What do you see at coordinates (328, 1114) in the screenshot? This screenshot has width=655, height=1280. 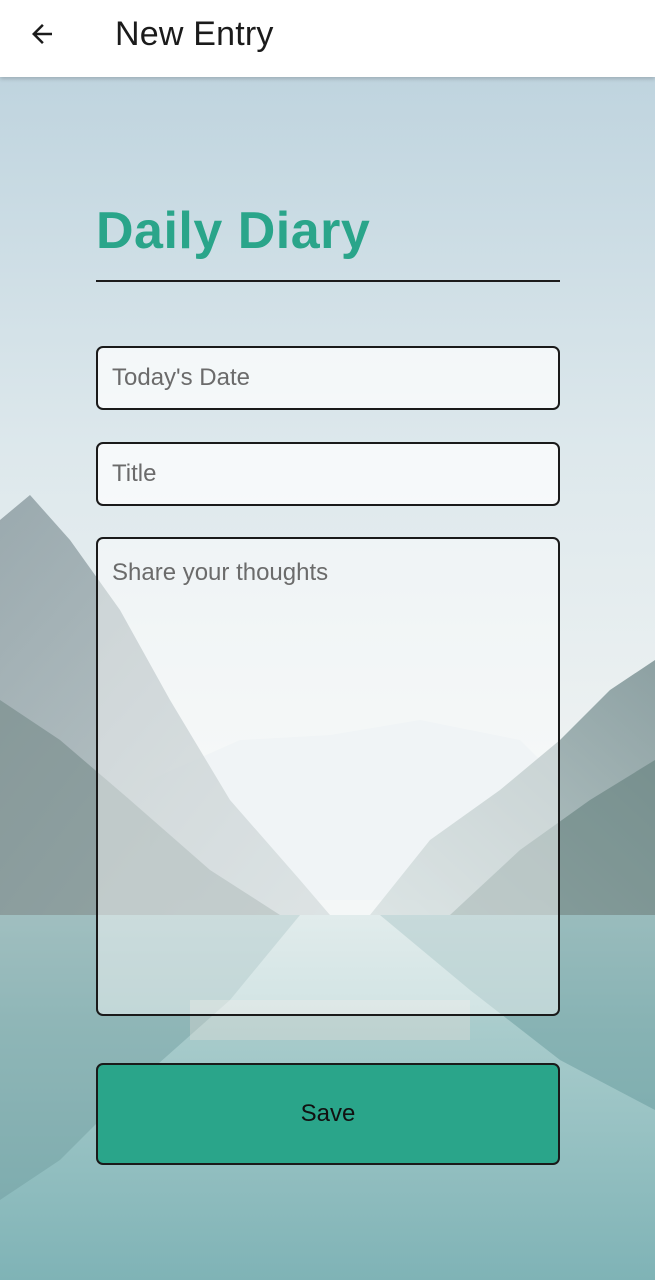 I see `save-button: Save` at bounding box center [328, 1114].